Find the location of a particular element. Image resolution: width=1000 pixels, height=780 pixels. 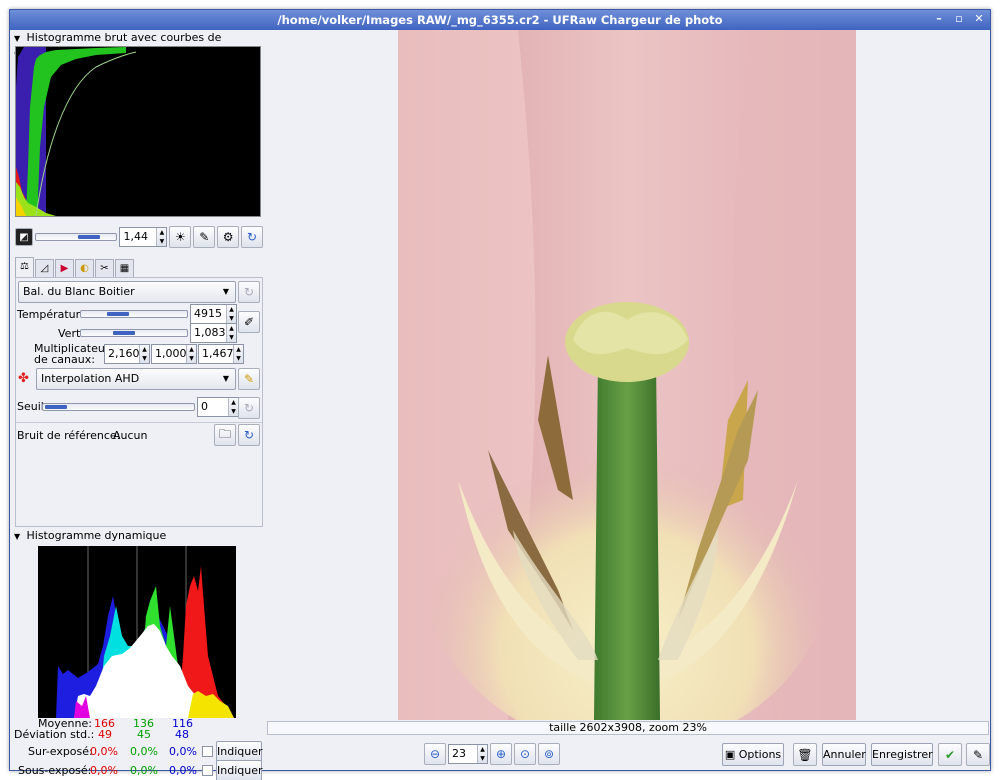

overexposed-red: 0,0% is located at coordinates (104, 751).